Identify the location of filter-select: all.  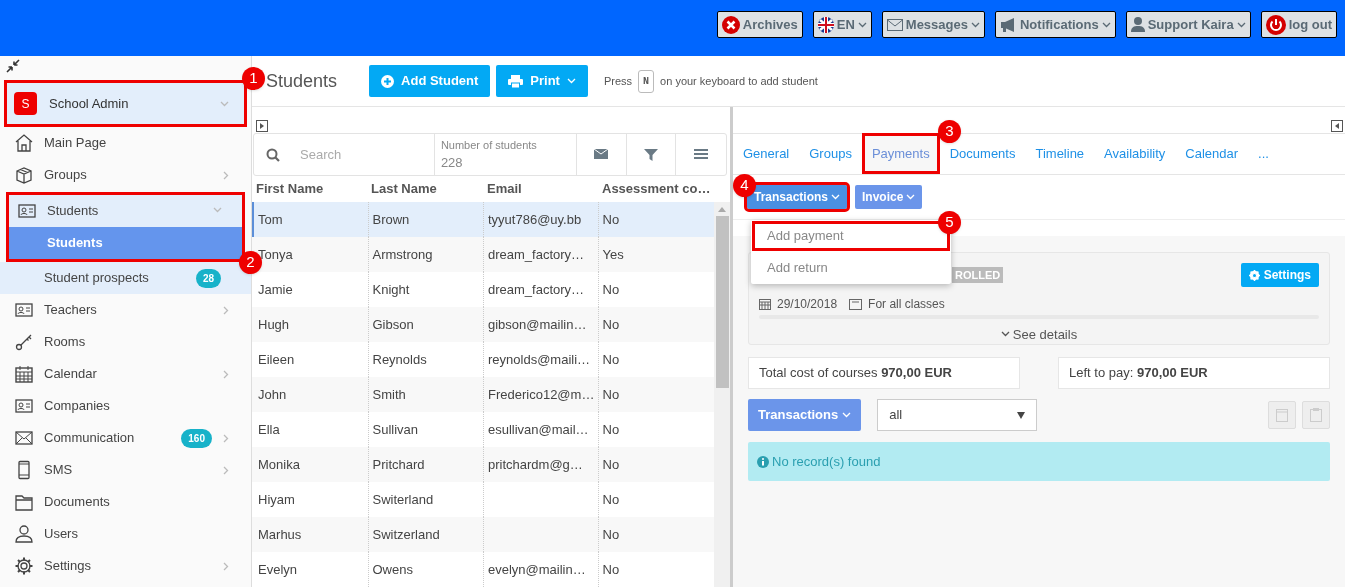
(957, 415).